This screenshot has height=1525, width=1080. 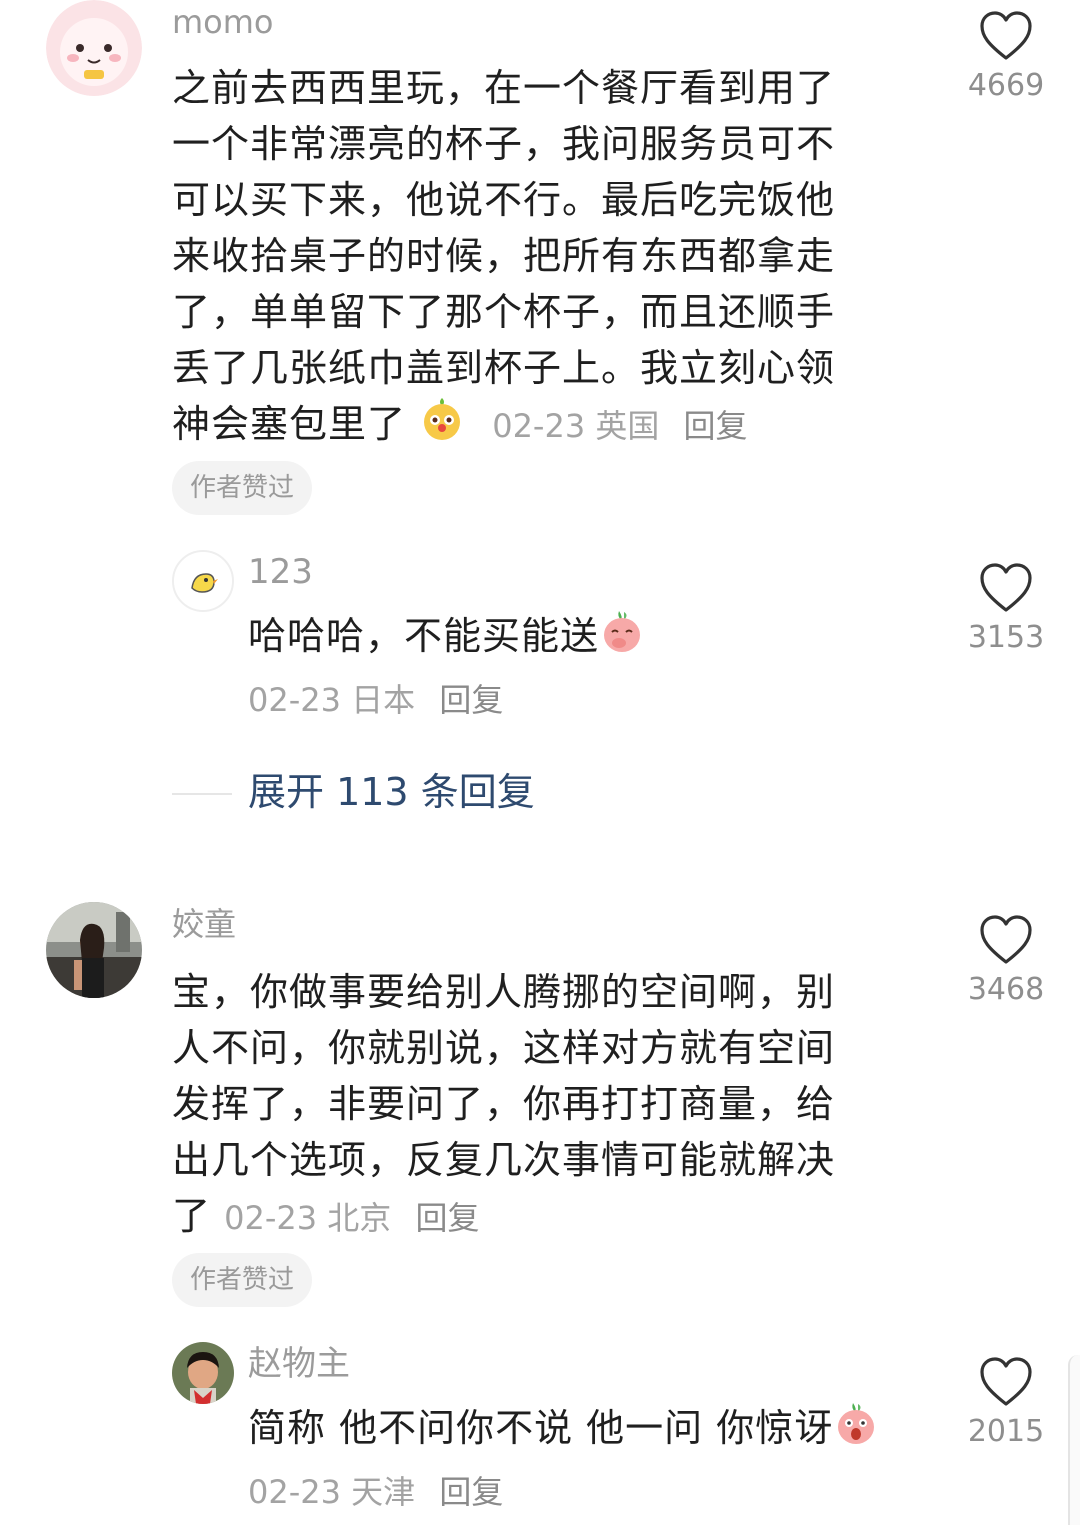 What do you see at coordinates (541, 1428) in the screenshot?
I see `reply-content: 简称 他不问你不说 他一问 你惊讶` at bounding box center [541, 1428].